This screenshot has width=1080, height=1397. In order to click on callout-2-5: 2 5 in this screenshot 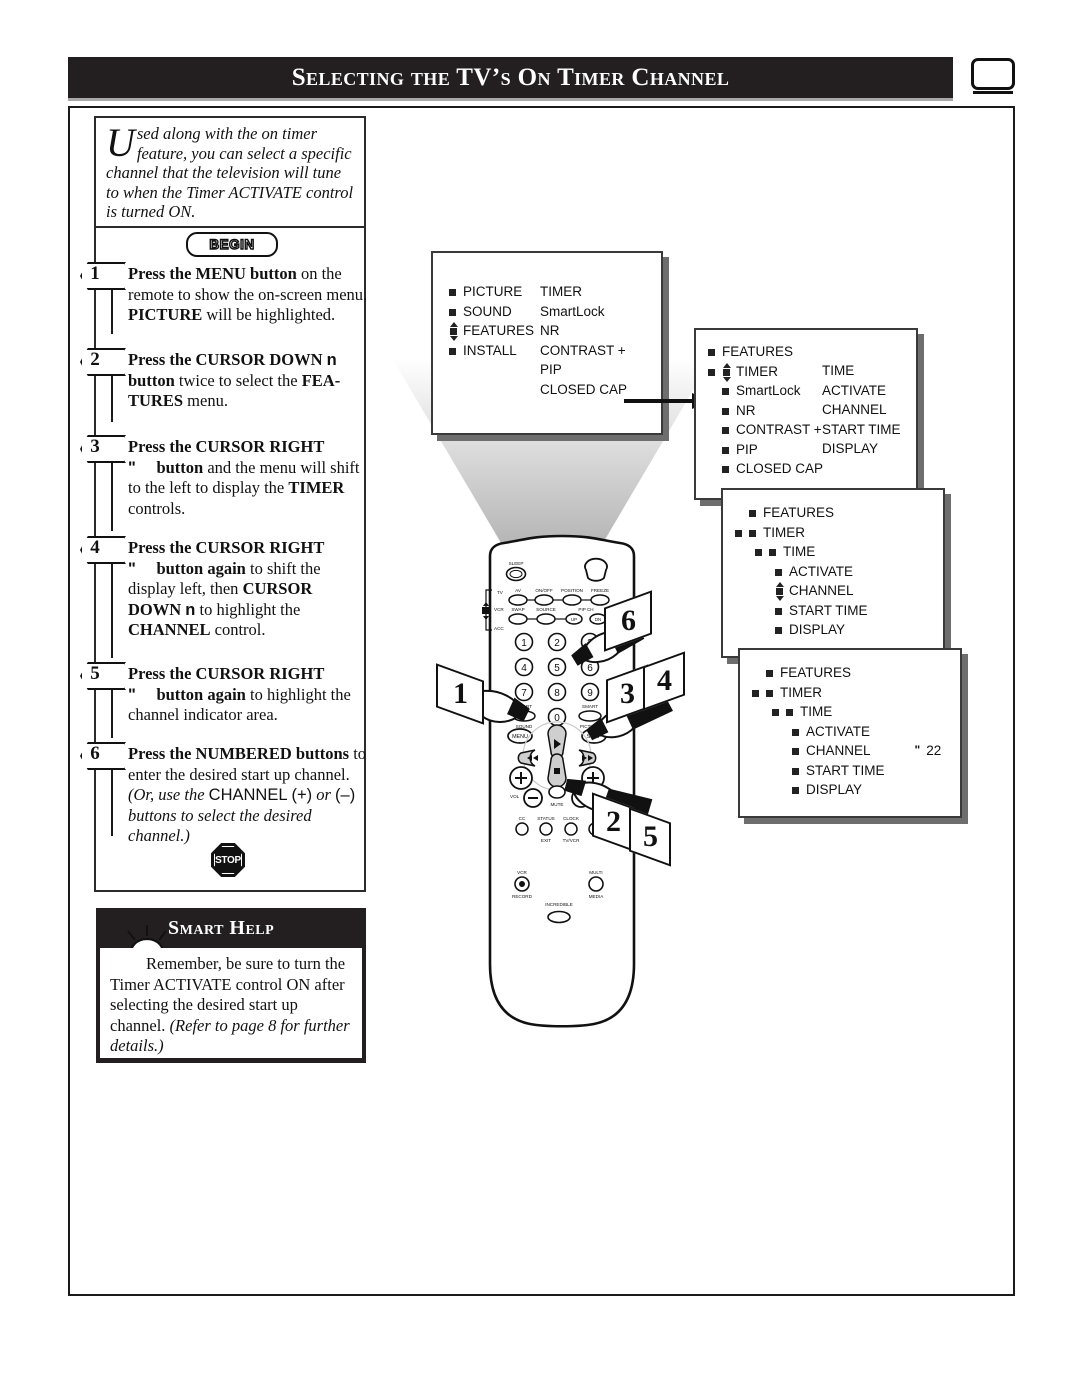, I will do `click(616, 819)`.